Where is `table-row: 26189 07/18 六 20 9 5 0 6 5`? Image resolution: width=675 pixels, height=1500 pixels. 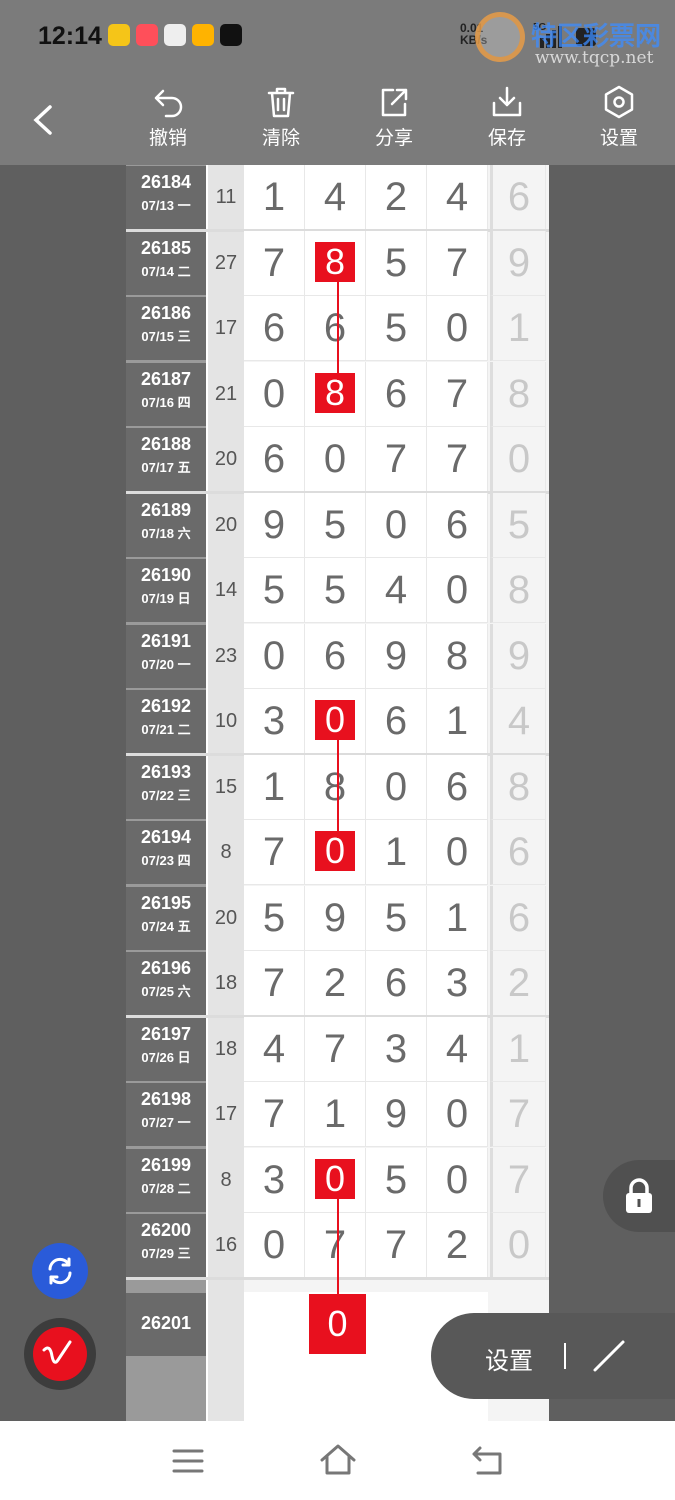
table-row: 26189 07/18 六 20 9 5 0 6 5 is located at coordinates (337, 525).